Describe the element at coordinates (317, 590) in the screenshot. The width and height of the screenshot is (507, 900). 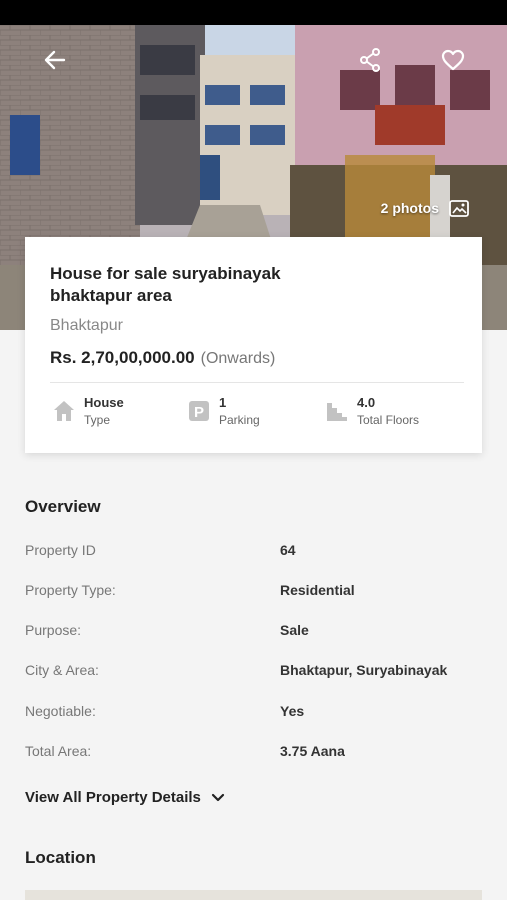
I see `property-type-value: Residential` at that location.